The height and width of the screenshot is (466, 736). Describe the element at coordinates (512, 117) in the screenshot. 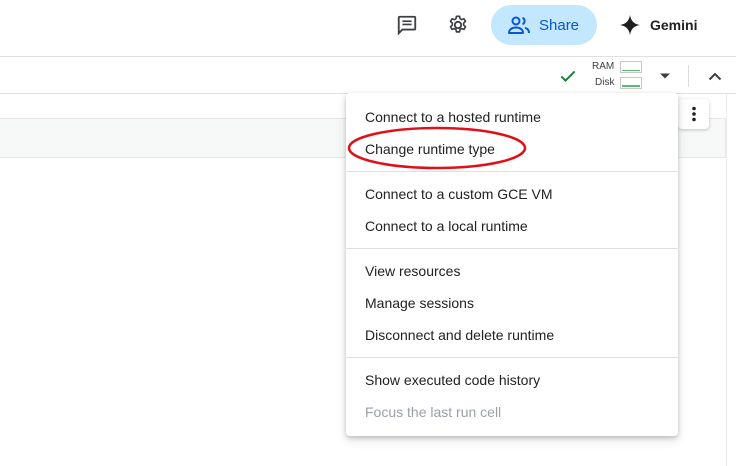

I see `menu-item-connect-hosted-runtime: Connect to a hosted runtime` at that location.